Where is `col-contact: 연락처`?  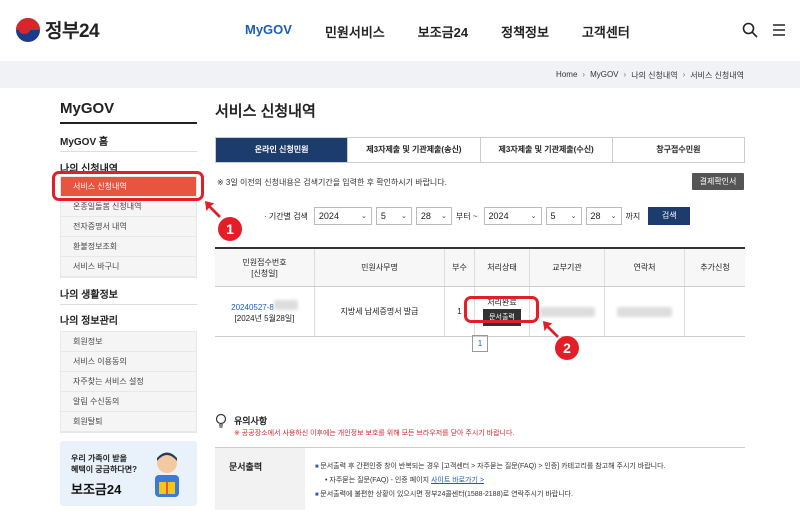 col-contact: 연락처 is located at coordinates (645, 267).